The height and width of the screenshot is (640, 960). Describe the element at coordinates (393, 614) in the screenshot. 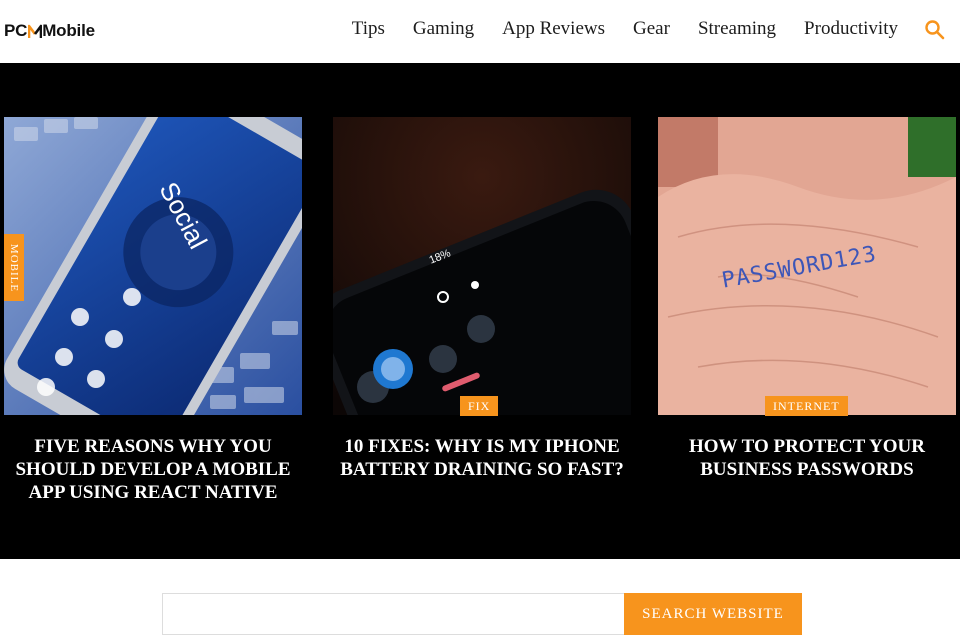

I see `search-input` at that location.